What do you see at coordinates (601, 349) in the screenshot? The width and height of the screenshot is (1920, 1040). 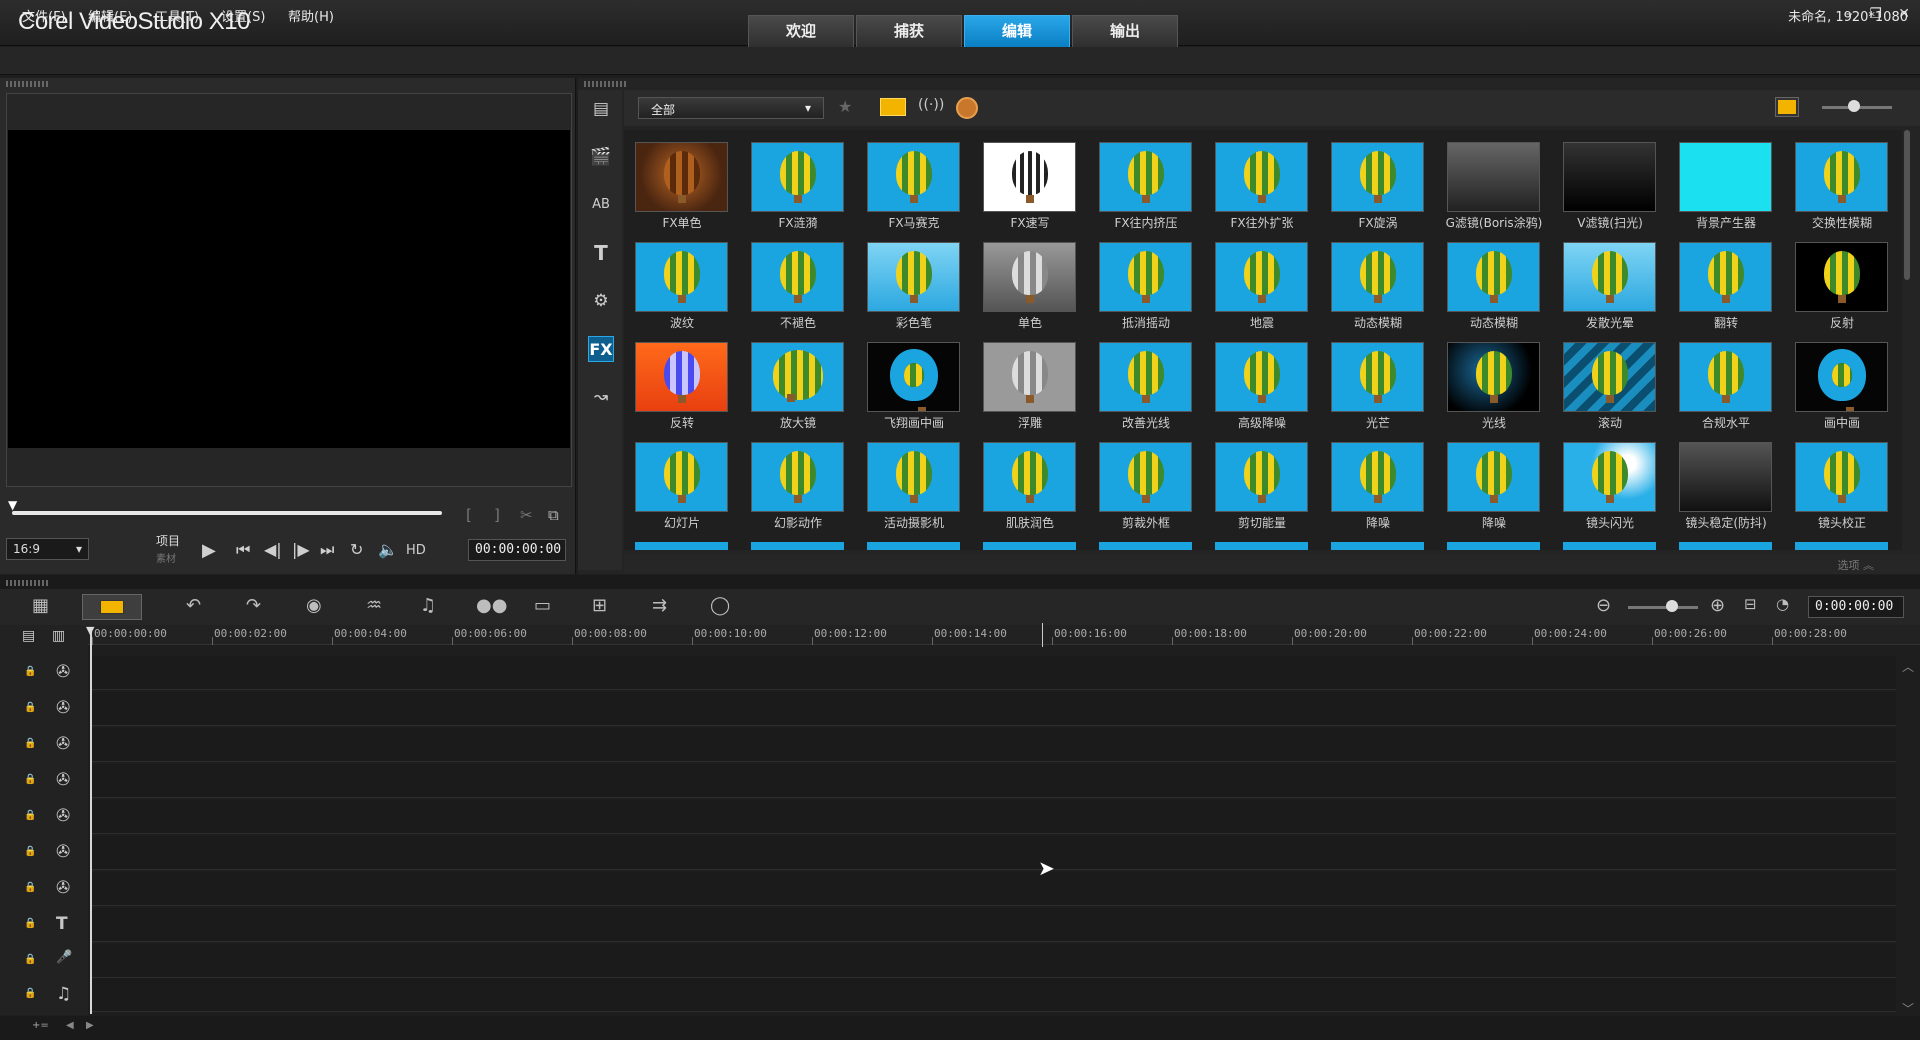 I see `filter-fx-icon: FX` at bounding box center [601, 349].